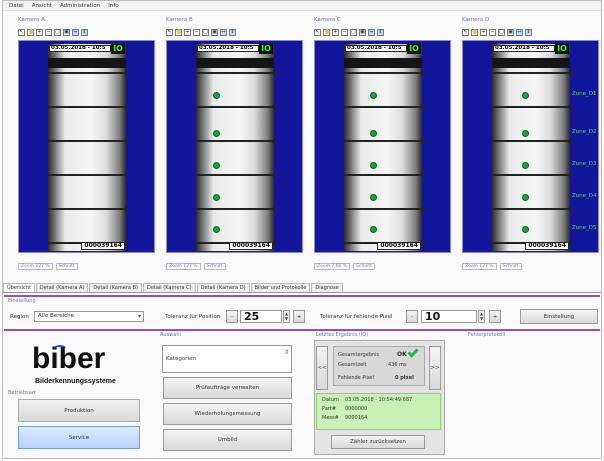  I want to click on produktion-button: Produktion, so click(79, 410).